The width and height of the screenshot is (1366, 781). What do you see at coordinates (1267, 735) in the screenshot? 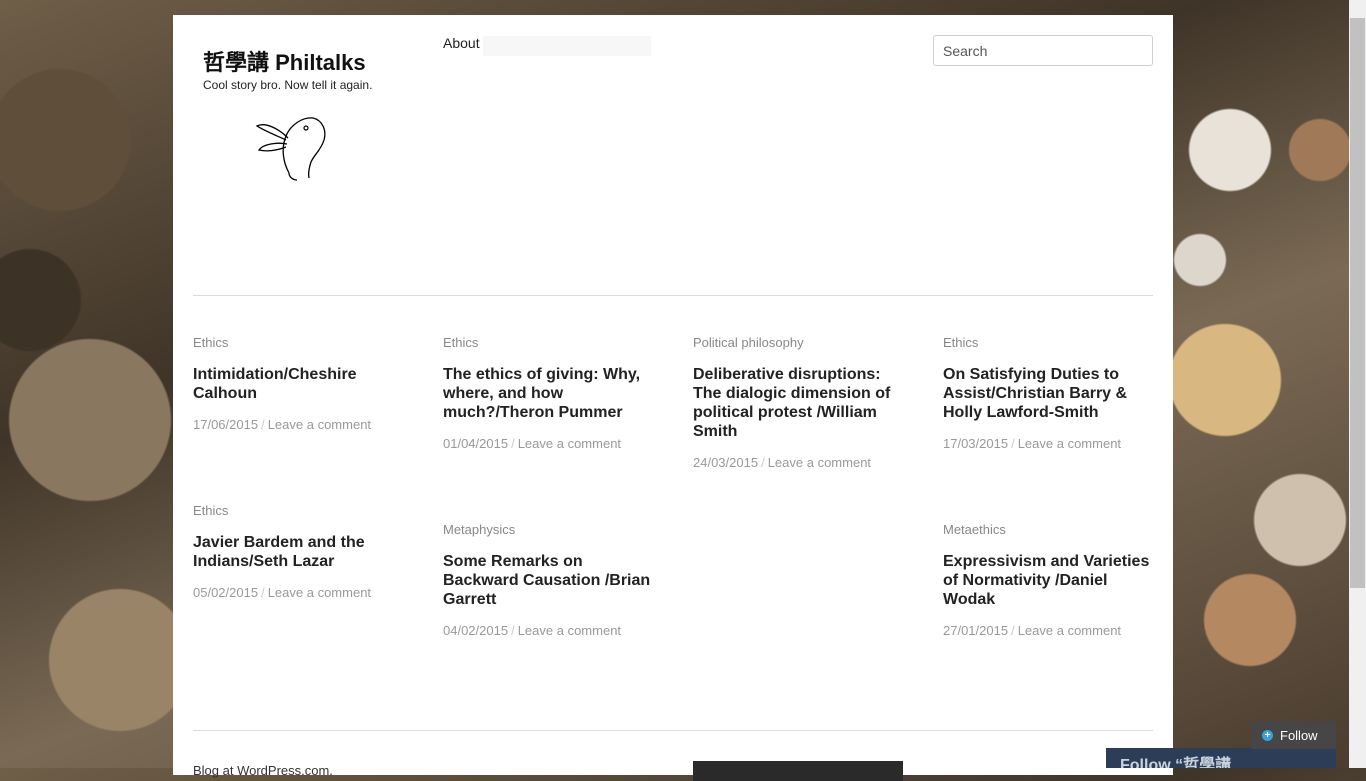
I see `plus-icon: +` at bounding box center [1267, 735].